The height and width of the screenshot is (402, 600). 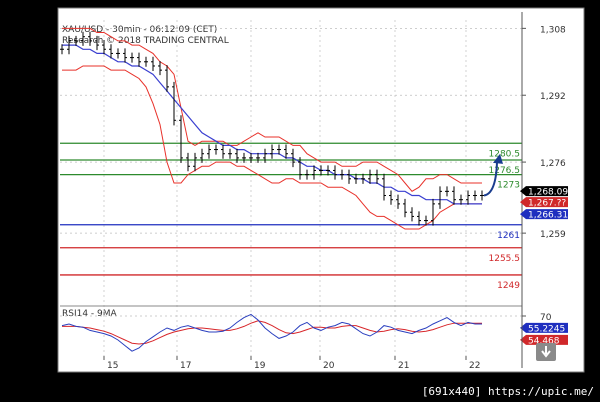 I want to click on price-tag-label: 1,267.??, so click(x=547, y=204).